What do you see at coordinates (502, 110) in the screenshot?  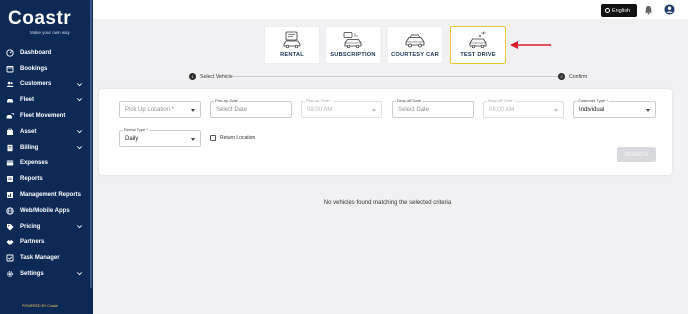 I see `dropoff-time-value: 08:00 AM` at bounding box center [502, 110].